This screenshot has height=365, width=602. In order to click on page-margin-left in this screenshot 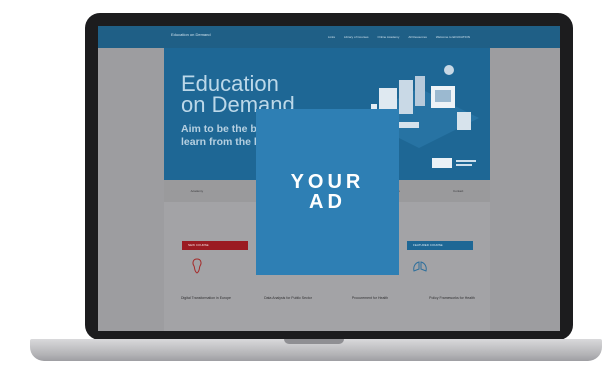, I will do `click(131, 189)`.